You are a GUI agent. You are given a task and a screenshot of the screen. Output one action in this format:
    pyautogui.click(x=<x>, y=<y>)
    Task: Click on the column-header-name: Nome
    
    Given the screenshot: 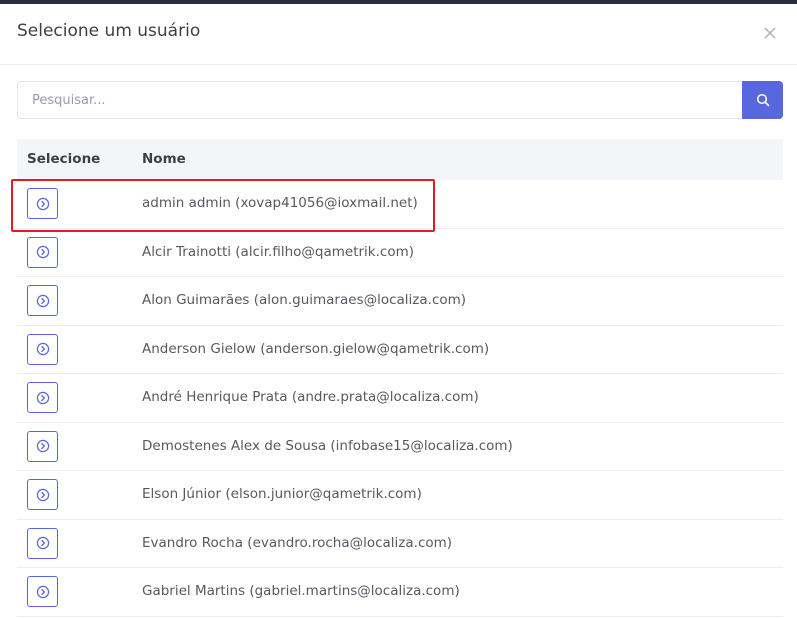 What is the action you would take?
    pyautogui.click(x=164, y=159)
    